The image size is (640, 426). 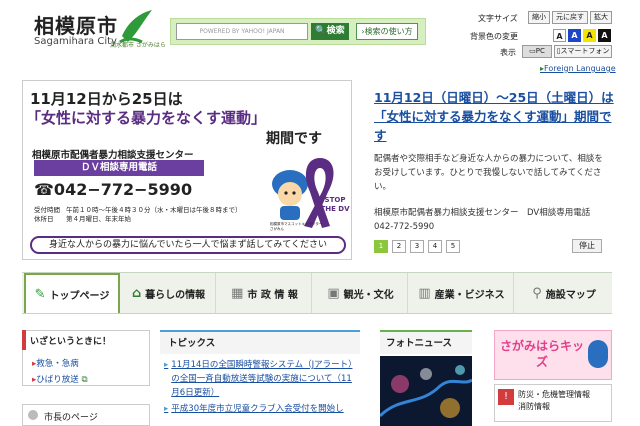 I want to click on mayor-page-link: 市長のページ, so click(x=71, y=416).